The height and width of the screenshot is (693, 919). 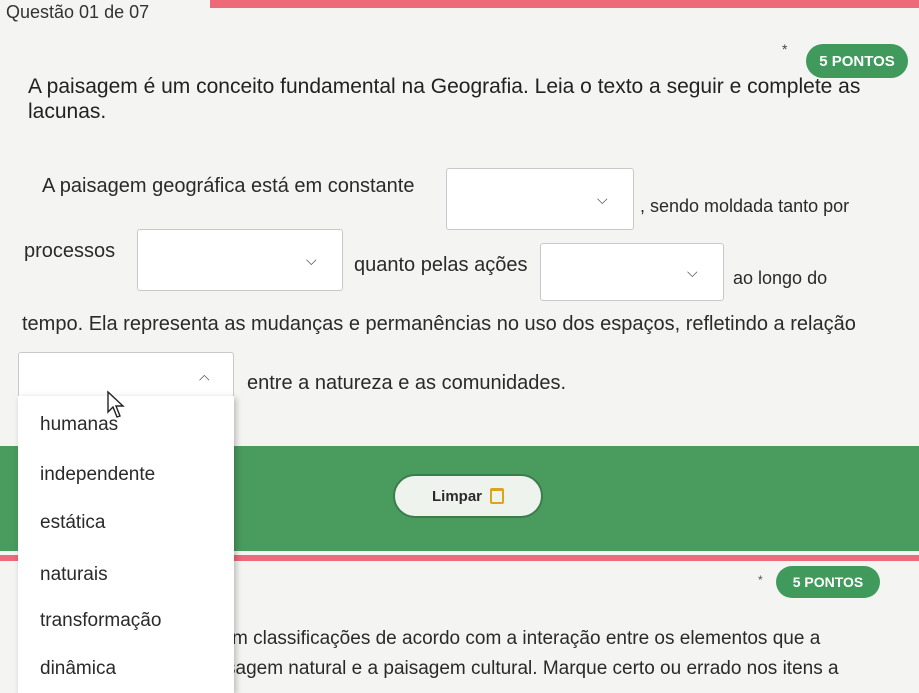 I want to click on gap-select-1: ⌵, so click(x=540, y=199).